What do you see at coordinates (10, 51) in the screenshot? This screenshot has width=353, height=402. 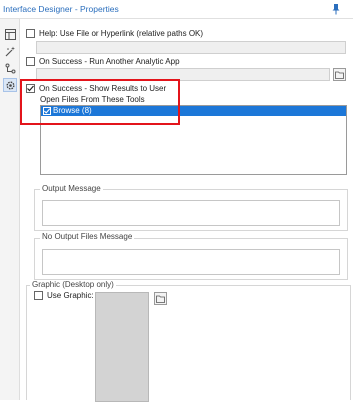 I see `wand-icon` at bounding box center [10, 51].